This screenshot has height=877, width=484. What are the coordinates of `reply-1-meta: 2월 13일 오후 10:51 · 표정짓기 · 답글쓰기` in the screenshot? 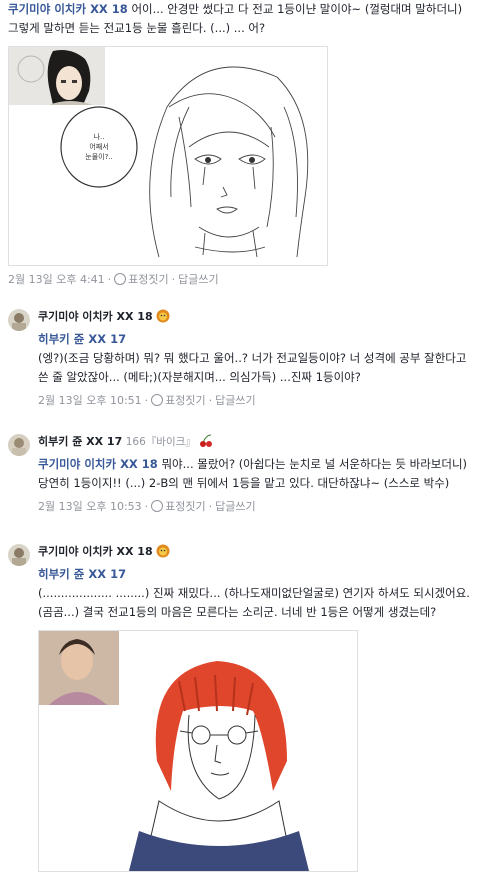 It's located at (147, 400).